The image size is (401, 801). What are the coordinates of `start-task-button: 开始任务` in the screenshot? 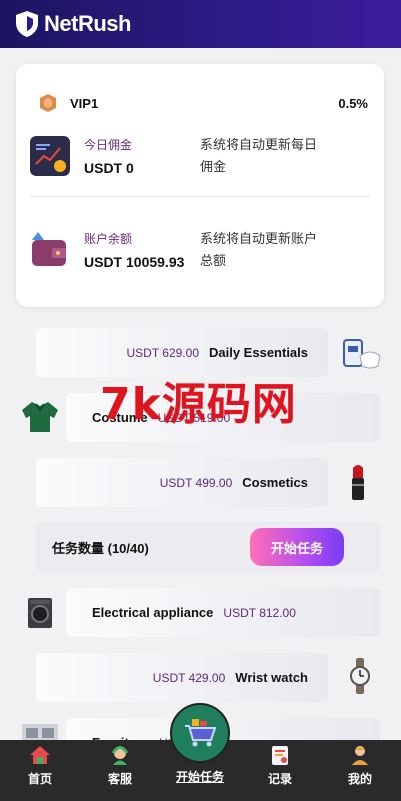 It's located at (297, 547).